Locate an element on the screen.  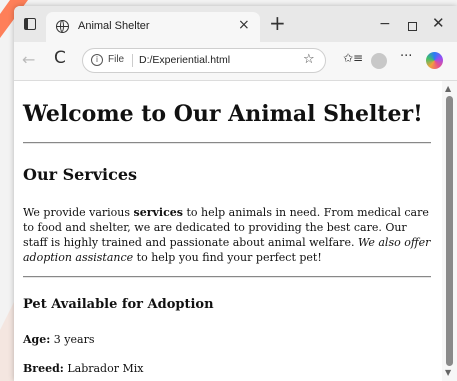
age-label: Age: is located at coordinates (37, 339).